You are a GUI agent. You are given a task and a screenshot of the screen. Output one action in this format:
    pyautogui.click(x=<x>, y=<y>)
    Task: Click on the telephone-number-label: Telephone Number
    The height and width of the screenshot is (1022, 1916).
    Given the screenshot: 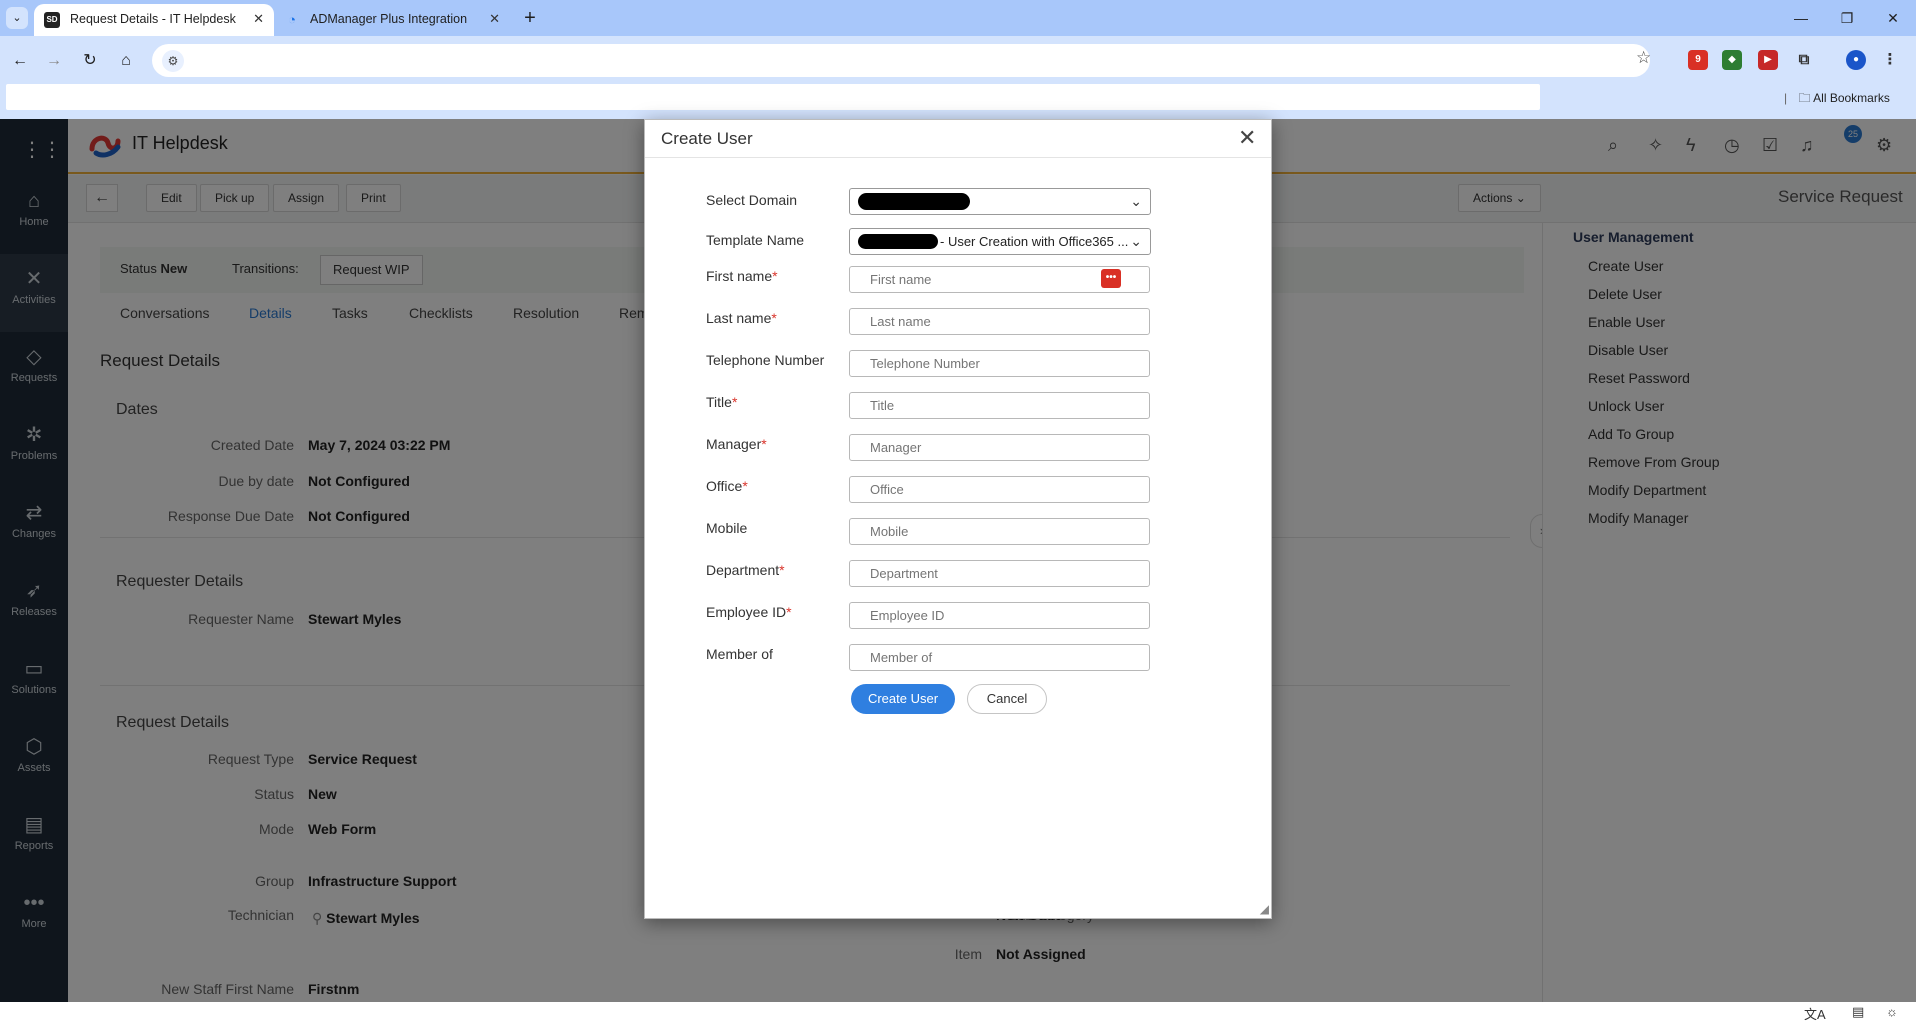 What is the action you would take?
    pyautogui.click(x=765, y=360)
    